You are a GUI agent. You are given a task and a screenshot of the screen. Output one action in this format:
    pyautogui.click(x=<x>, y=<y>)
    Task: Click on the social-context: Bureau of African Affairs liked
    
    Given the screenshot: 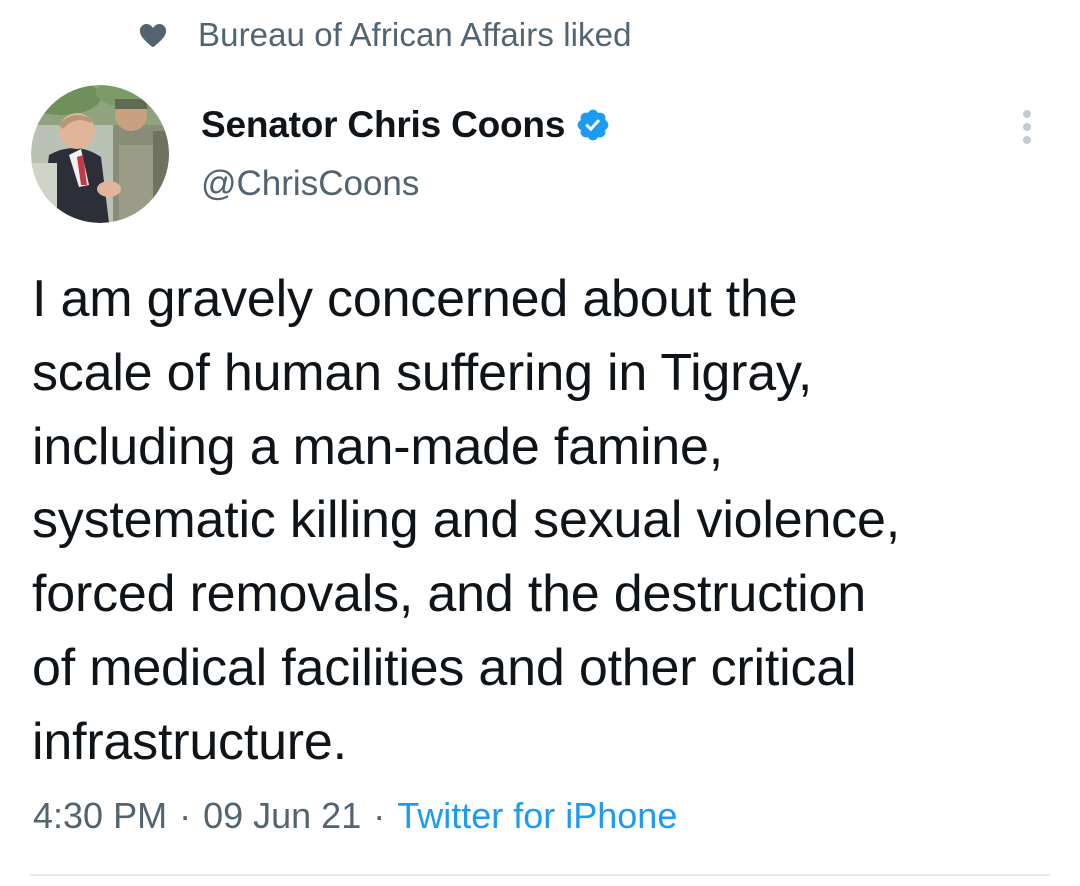 What is the action you would take?
    pyautogui.click(x=385, y=35)
    